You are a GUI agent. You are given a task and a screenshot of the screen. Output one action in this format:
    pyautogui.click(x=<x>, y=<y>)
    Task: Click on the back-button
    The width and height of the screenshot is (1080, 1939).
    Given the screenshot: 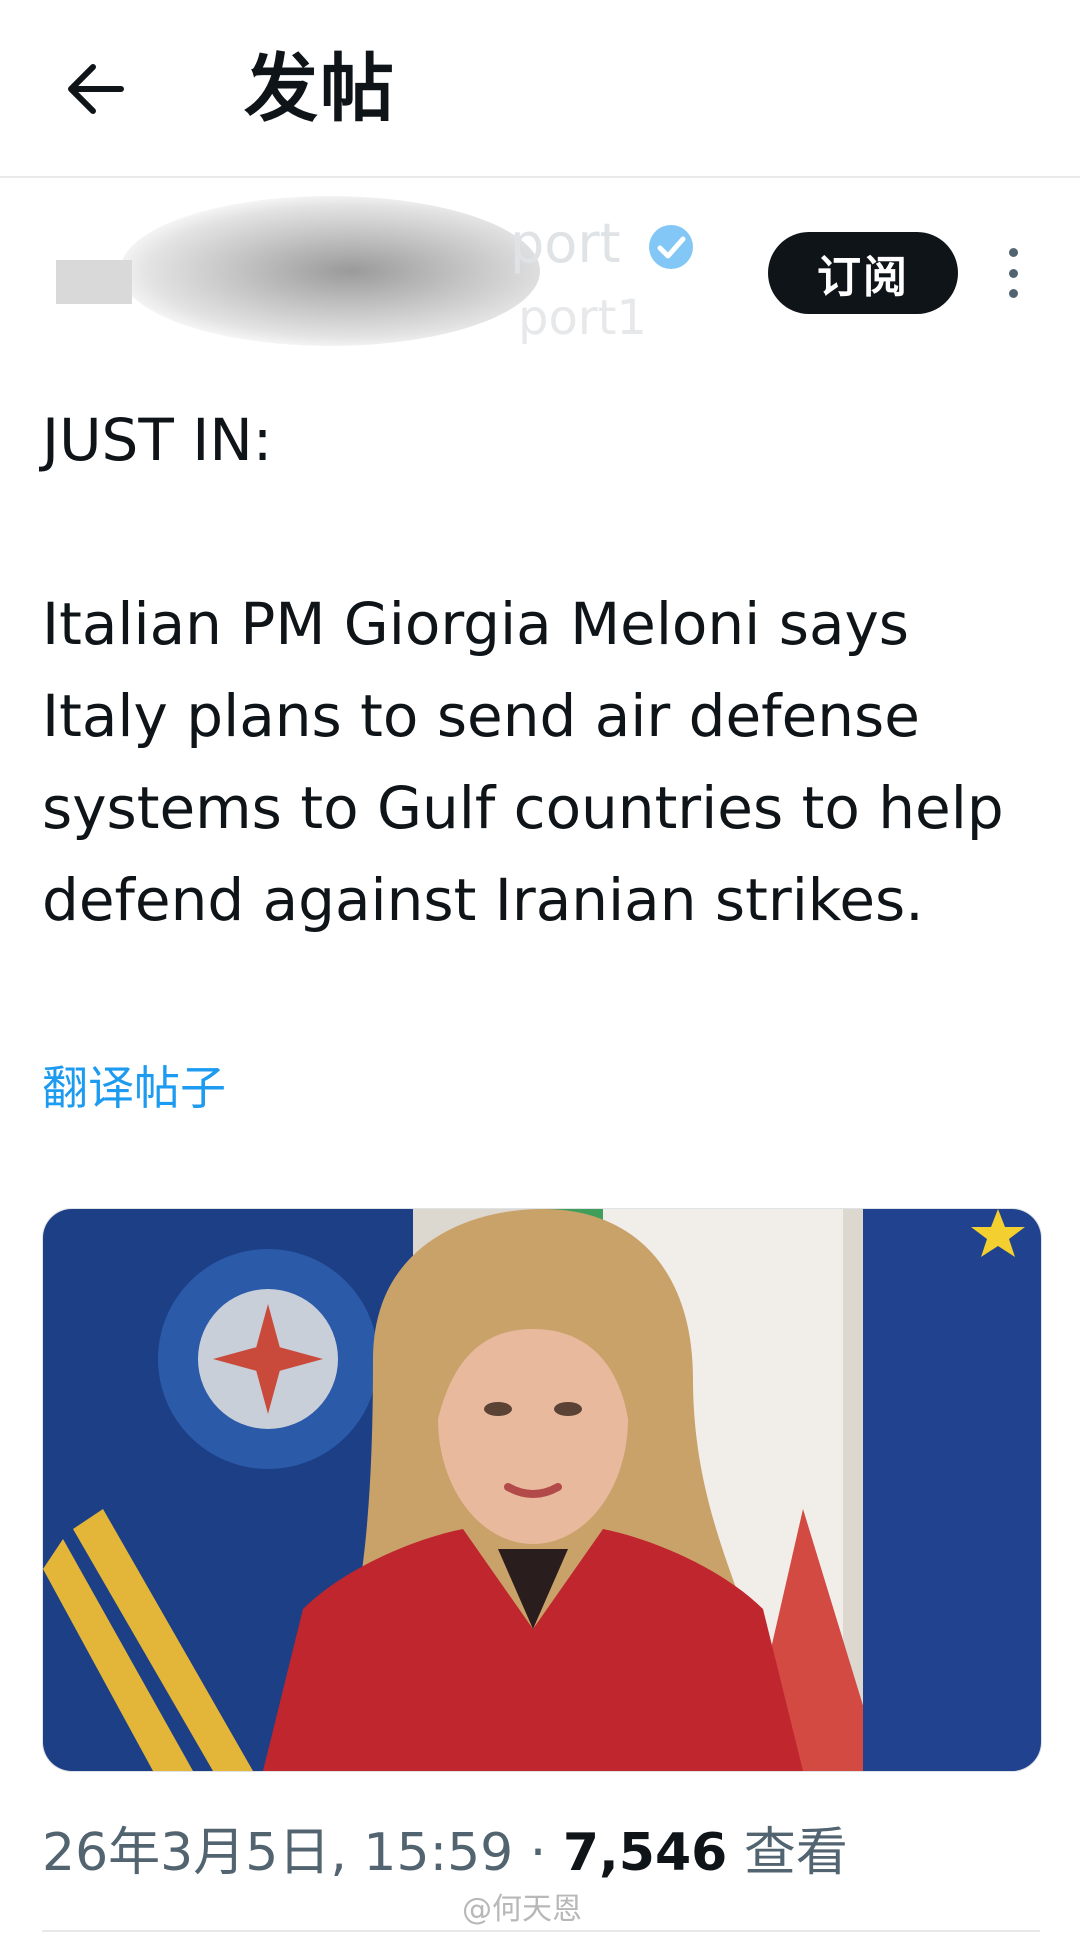 What is the action you would take?
    pyautogui.click(x=95, y=89)
    